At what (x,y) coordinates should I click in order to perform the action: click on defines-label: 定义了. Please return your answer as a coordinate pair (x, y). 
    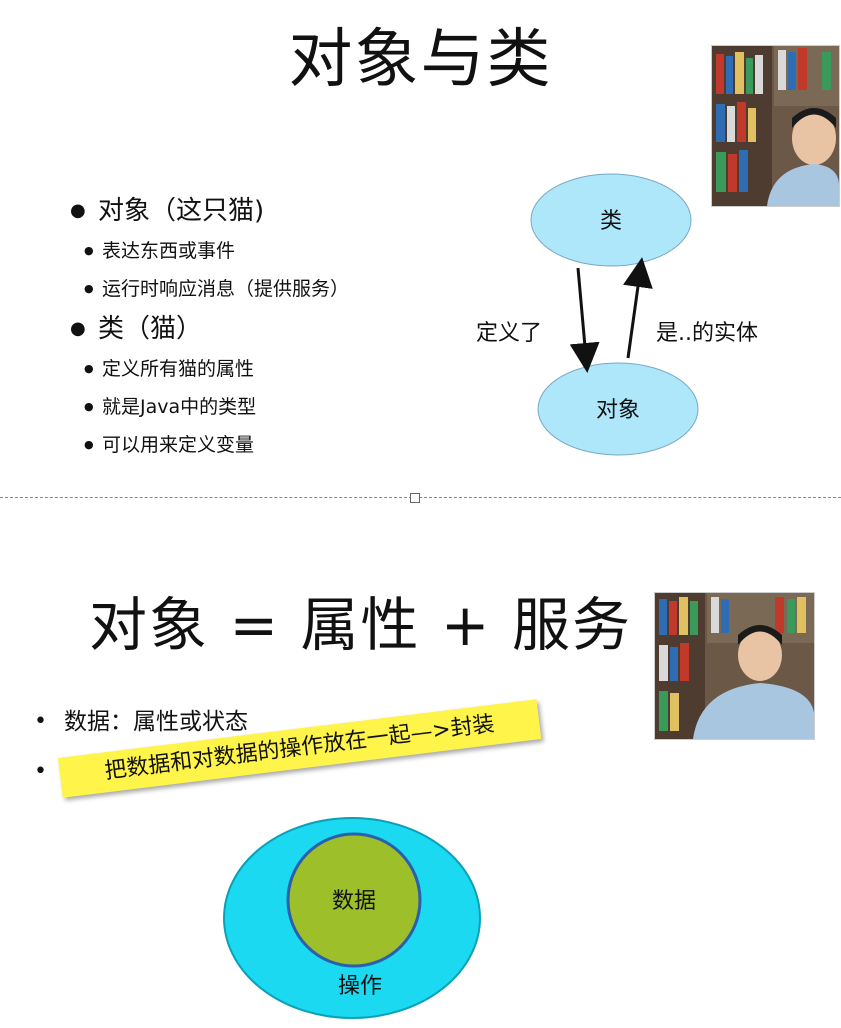
    Looking at the image, I should click on (509, 333).